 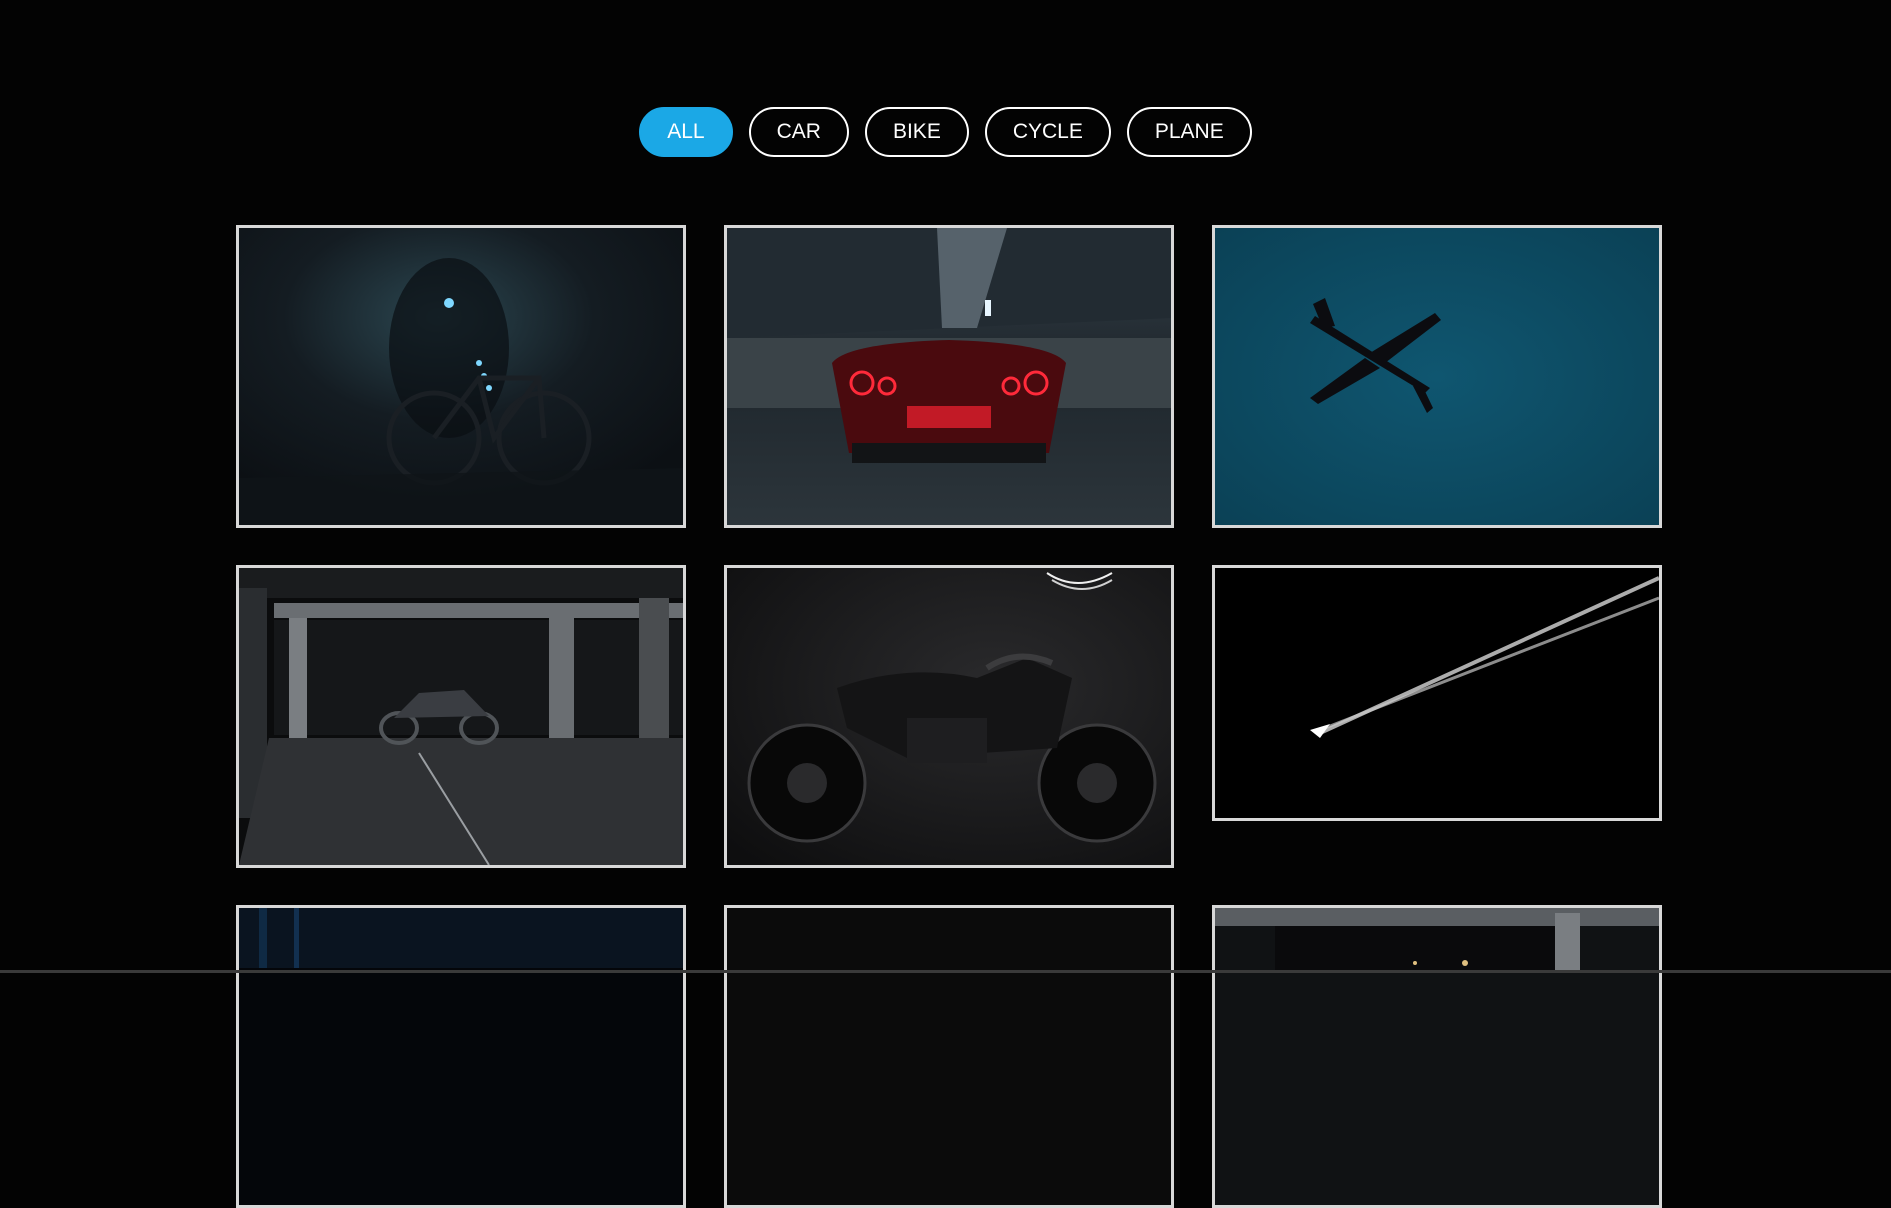 I want to click on motorcycle-parking-photo, so click(x=461, y=716).